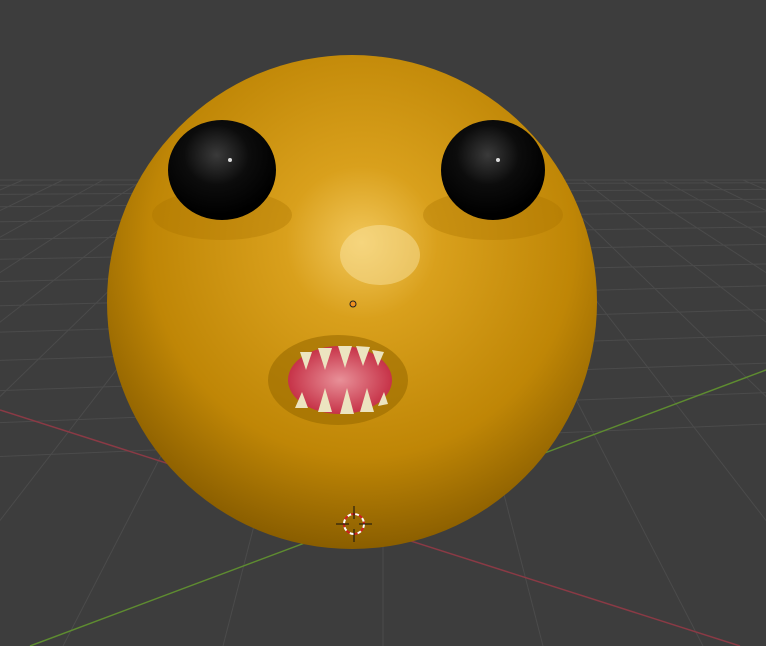 This screenshot has width=766, height=646. I want to click on object-origin-dot, so click(353, 304).